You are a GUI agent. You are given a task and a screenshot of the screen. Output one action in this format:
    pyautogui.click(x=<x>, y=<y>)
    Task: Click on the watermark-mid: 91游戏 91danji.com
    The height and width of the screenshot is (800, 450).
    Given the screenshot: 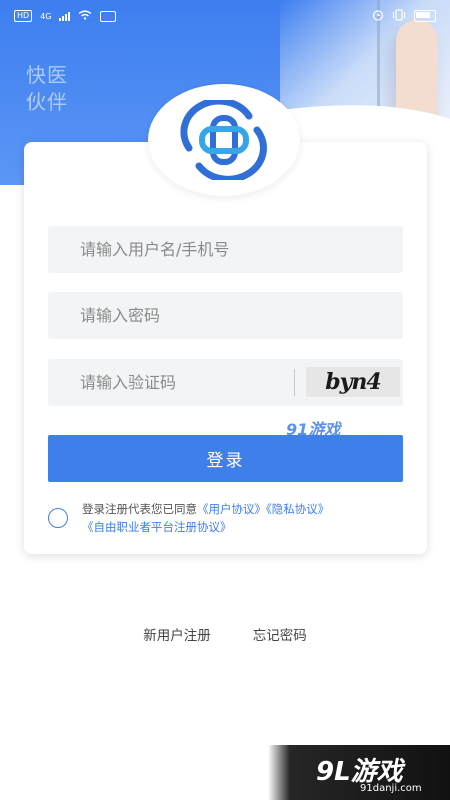 What is the action you would take?
    pyautogui.click(x=323, y=431)
    